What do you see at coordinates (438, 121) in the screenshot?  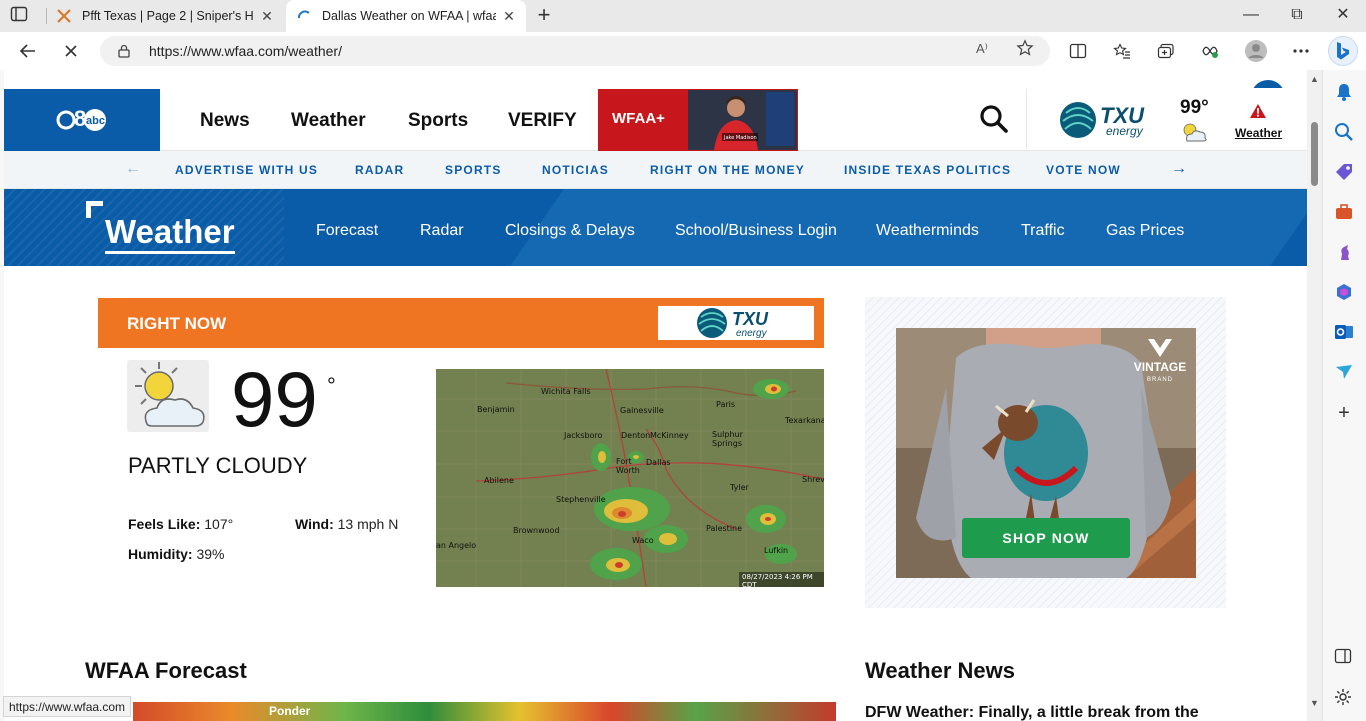 I see `nav-sports: Sports` at bounding box center [438, 121].